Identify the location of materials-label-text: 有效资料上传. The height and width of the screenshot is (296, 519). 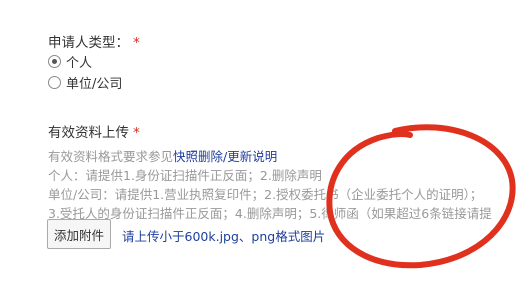
(88, 133).